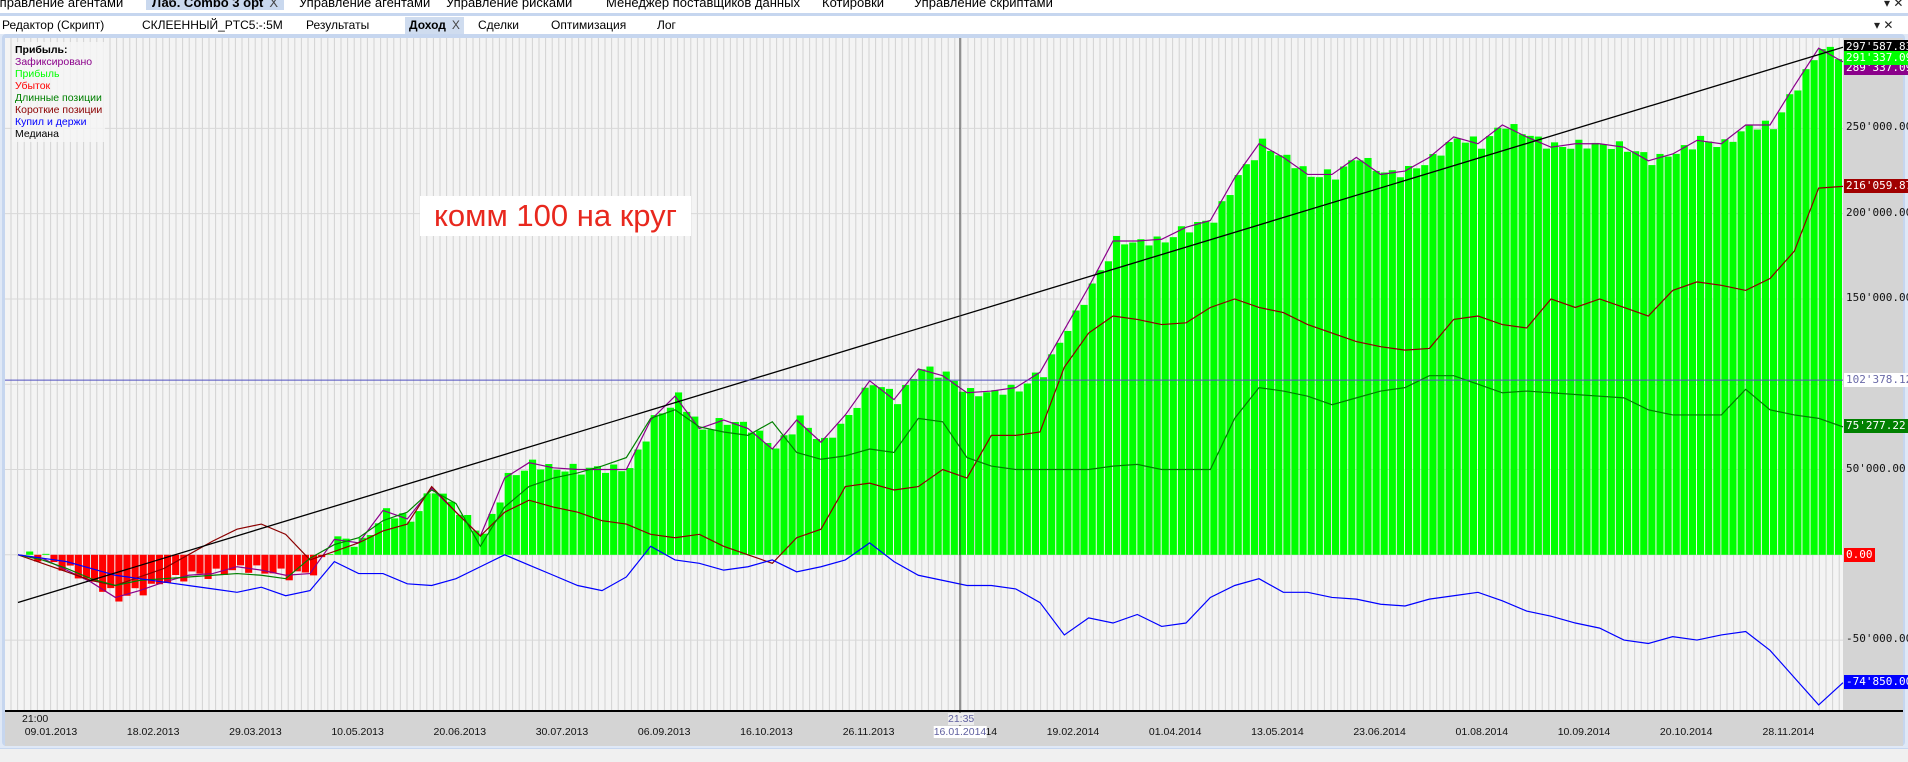 The height and width of the screenshot is (762, 1908). I want to click on y-tick-label: 150'000.00, so click(1877, 297).